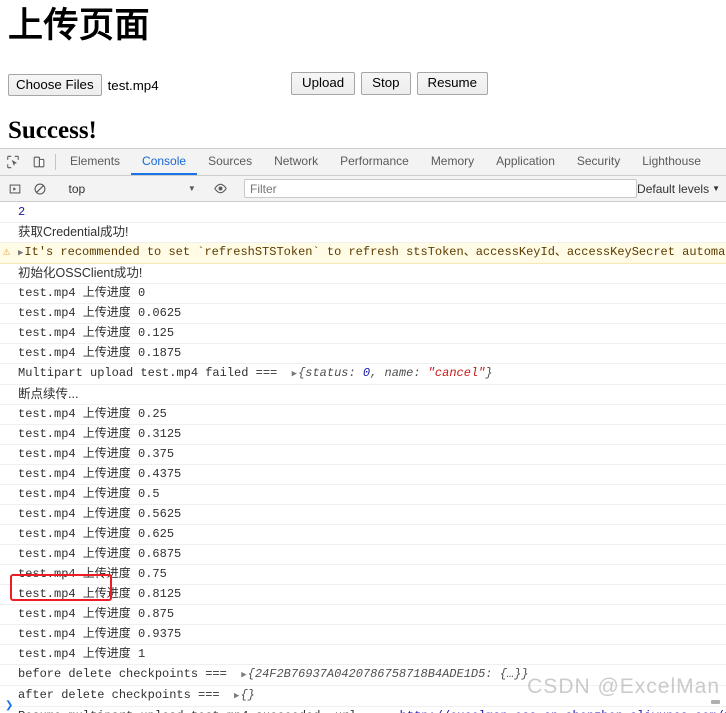 The height and width of the screenshot is (713, 726). Describe the element at coordinates (323, 83) in the screenshot. I see `upload-button: Upload` at that location.